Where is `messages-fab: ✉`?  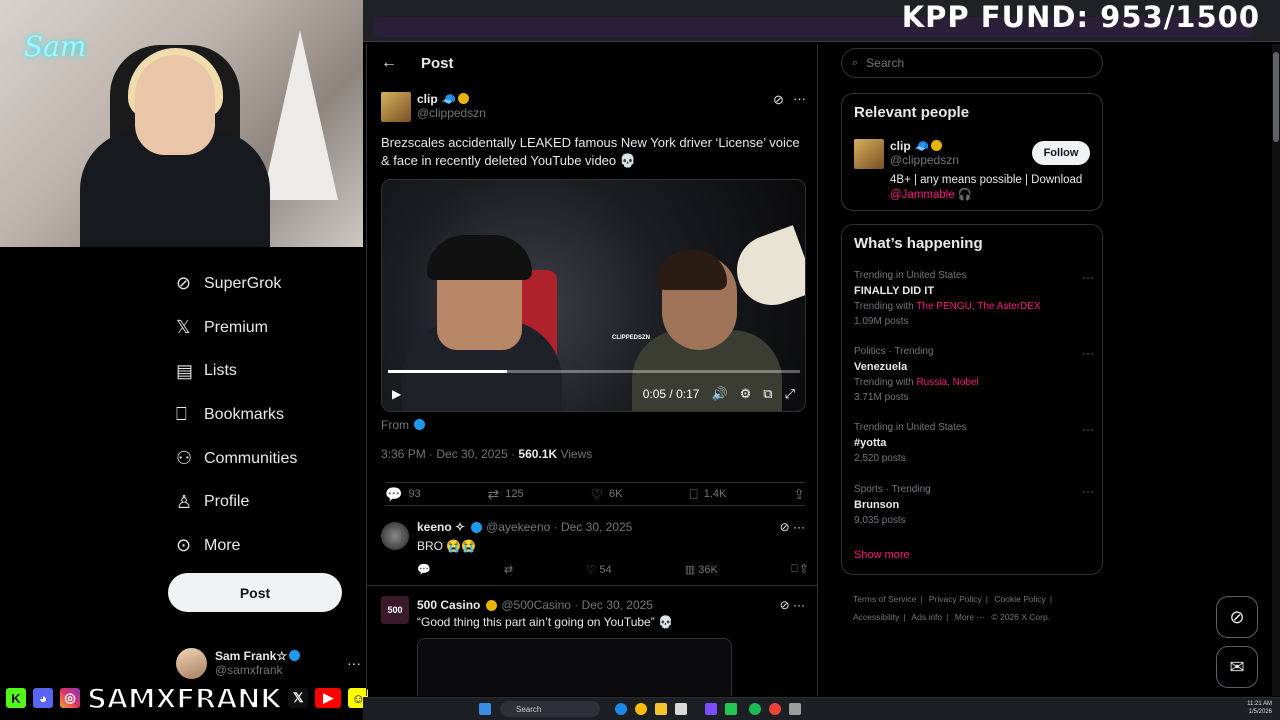
messages-fab: ✉ is located at coordinates (1237, 667).